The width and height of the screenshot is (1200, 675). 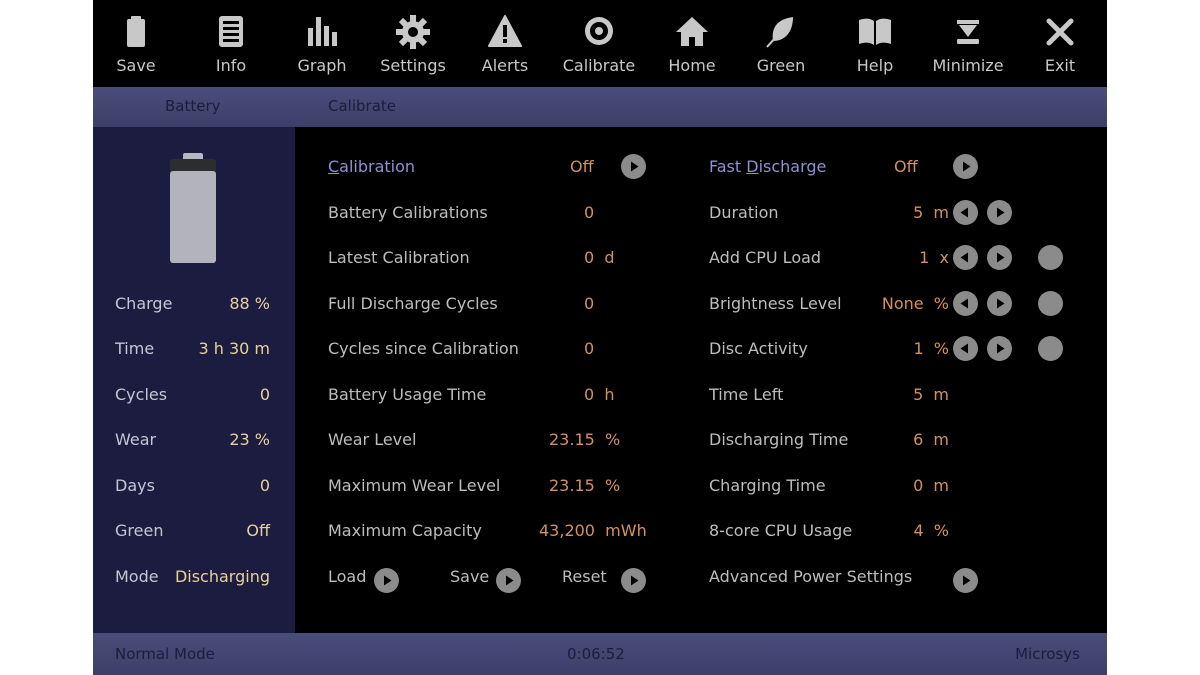 What do you see at coordinates (413, 65) in the screenshot?
I see `toolbar-label: Settings` at bounding box center [413, 65].